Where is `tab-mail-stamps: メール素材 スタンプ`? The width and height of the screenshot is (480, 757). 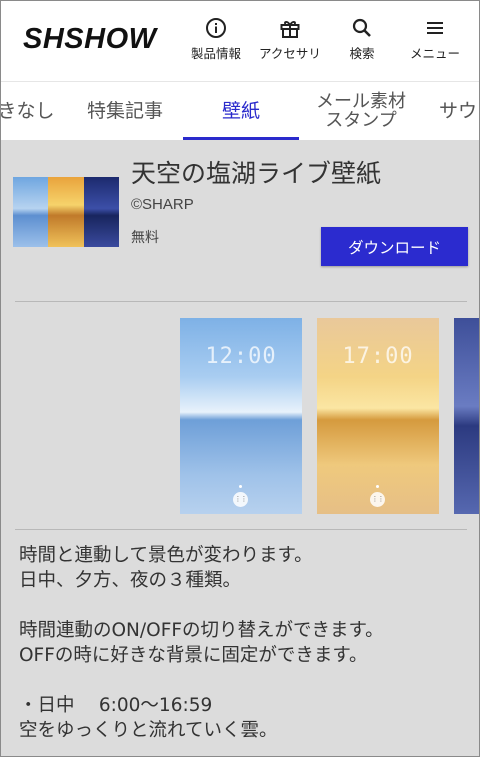 tab-mail-stamps: メール素材 スタンプ is located at coordinates (361, 111).